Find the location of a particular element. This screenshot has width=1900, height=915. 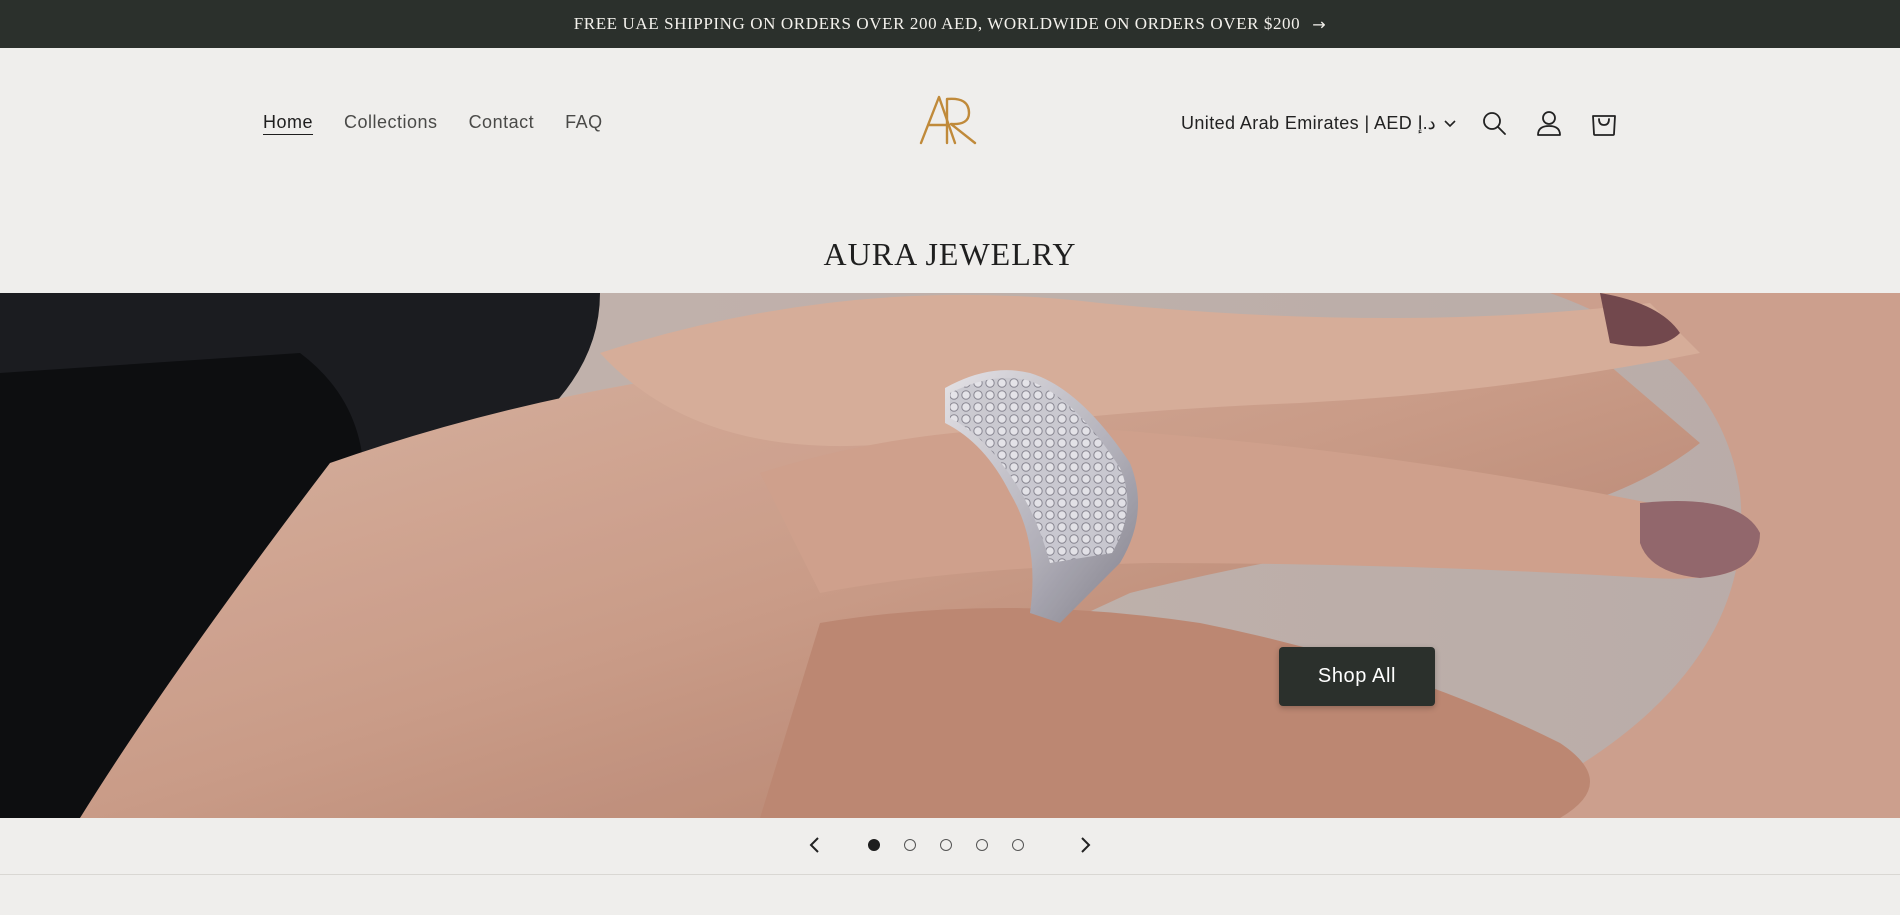

country-selector: United Arab Emirates | AED د.إ is located at coordinates (1318, 123).